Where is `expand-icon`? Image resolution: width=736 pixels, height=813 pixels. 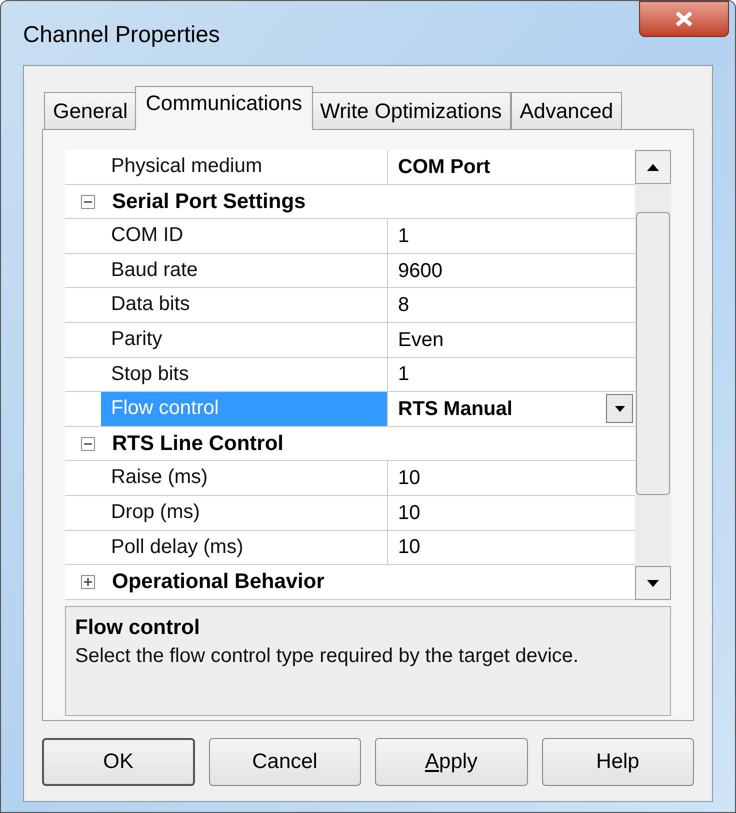
expand-icon is located at coordinates (88, 582).